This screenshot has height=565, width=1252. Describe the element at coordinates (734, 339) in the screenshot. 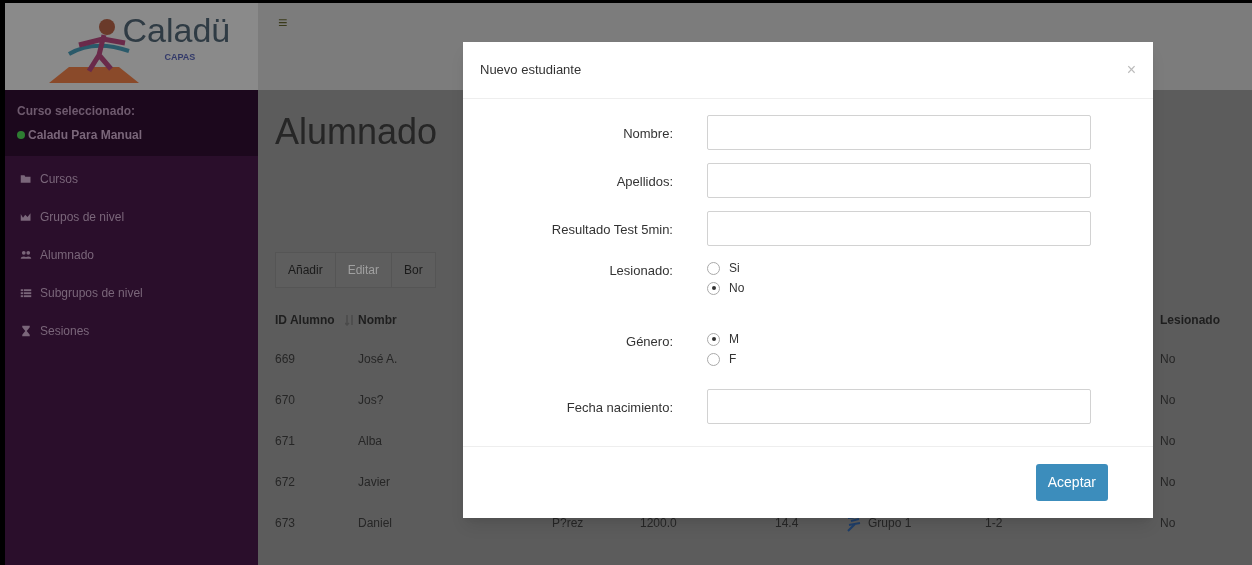

I see `radio-label: M` at that location.